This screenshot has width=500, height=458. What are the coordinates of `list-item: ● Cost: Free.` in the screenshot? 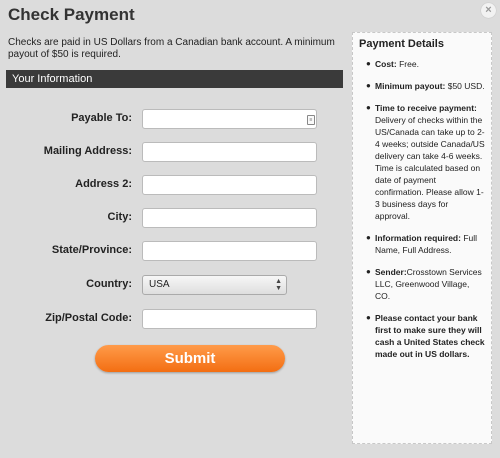 It's located at (392, 64).